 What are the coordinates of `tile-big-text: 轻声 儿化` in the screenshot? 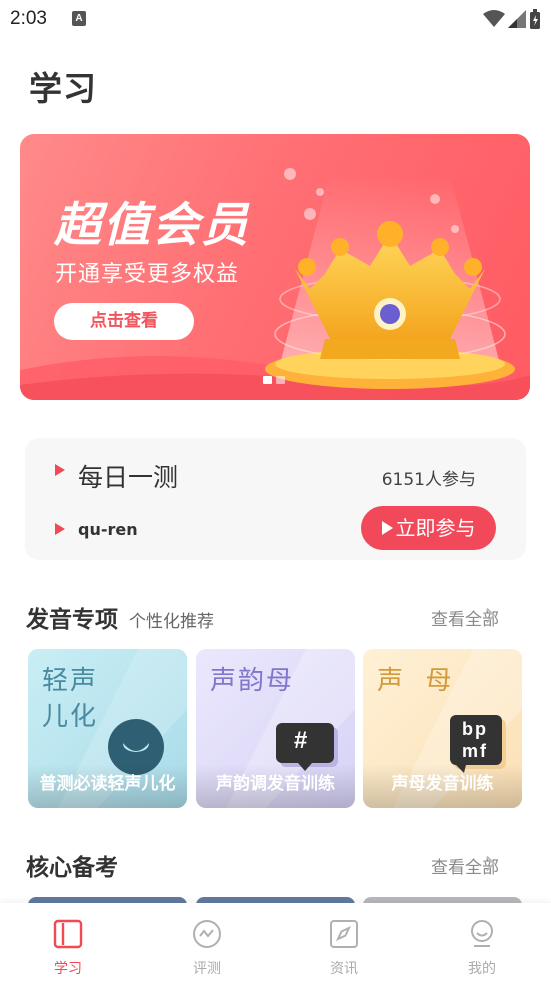 It's located at (70, 699).